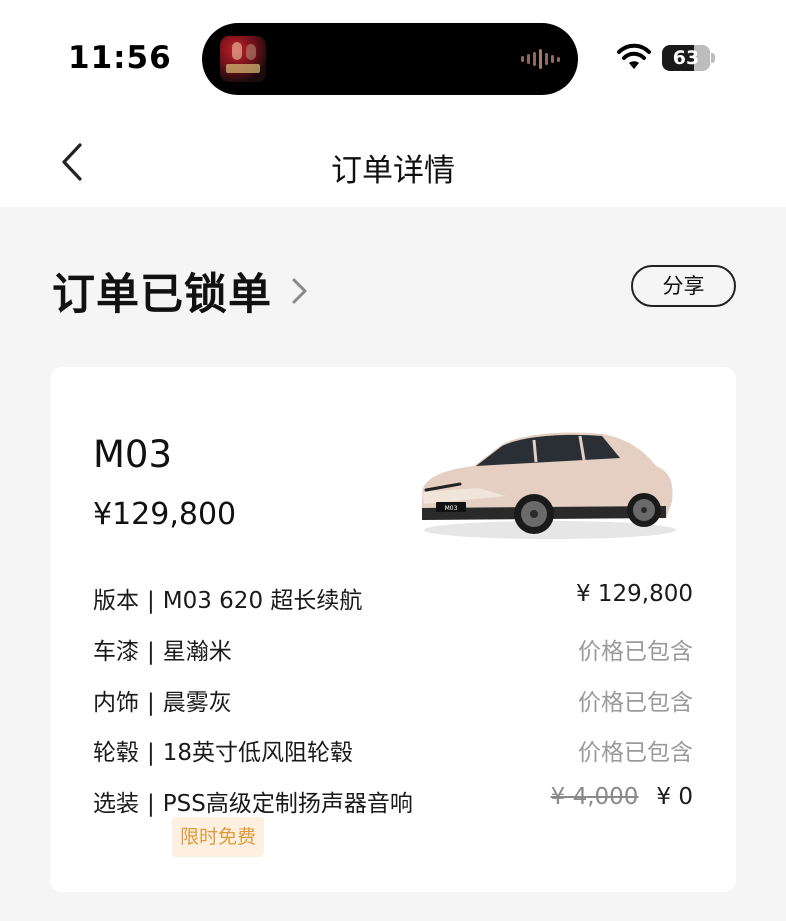  Describe the element at coordinates (218, 837) in the screenshot. I see `limited-free-badge: 限时免费` at that location.